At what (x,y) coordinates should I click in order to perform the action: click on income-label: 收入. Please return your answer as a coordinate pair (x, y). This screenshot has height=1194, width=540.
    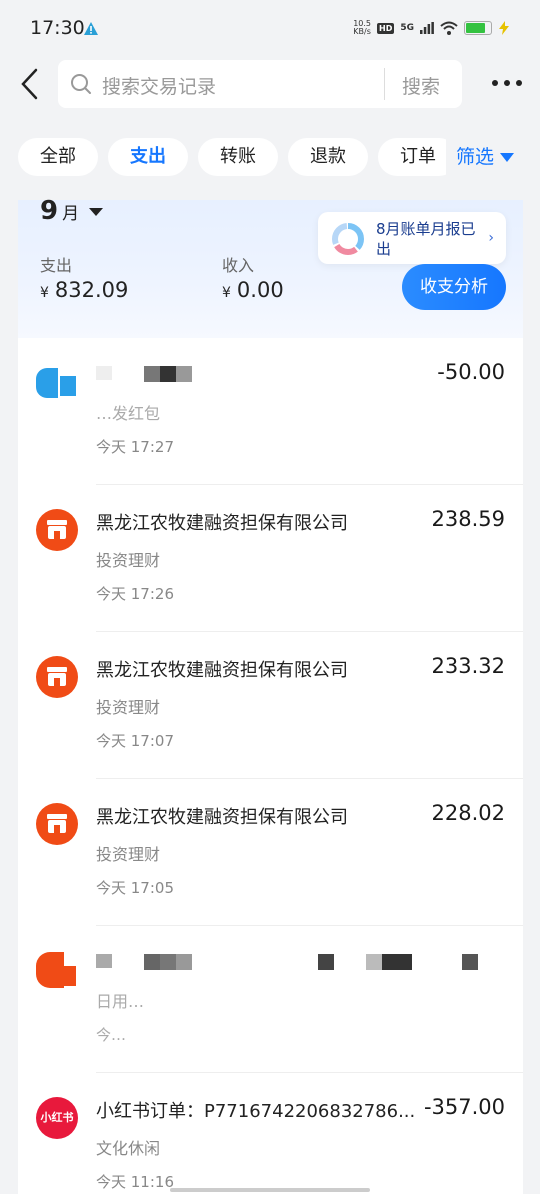
    Looking at the image, I should click on (238, 265).